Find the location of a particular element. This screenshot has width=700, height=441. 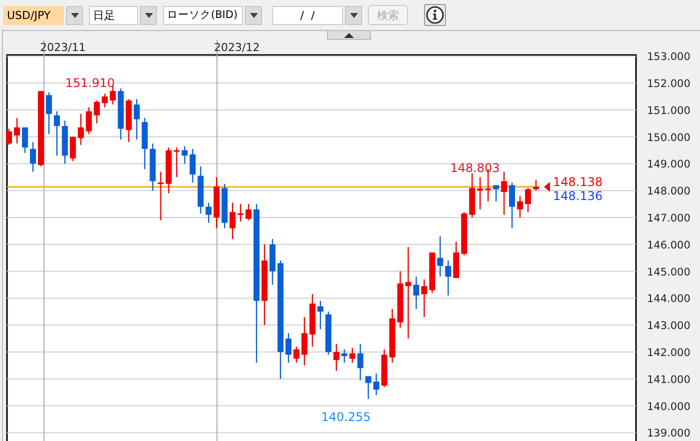

up-arrow-icon is located at coordinates (349, 35).